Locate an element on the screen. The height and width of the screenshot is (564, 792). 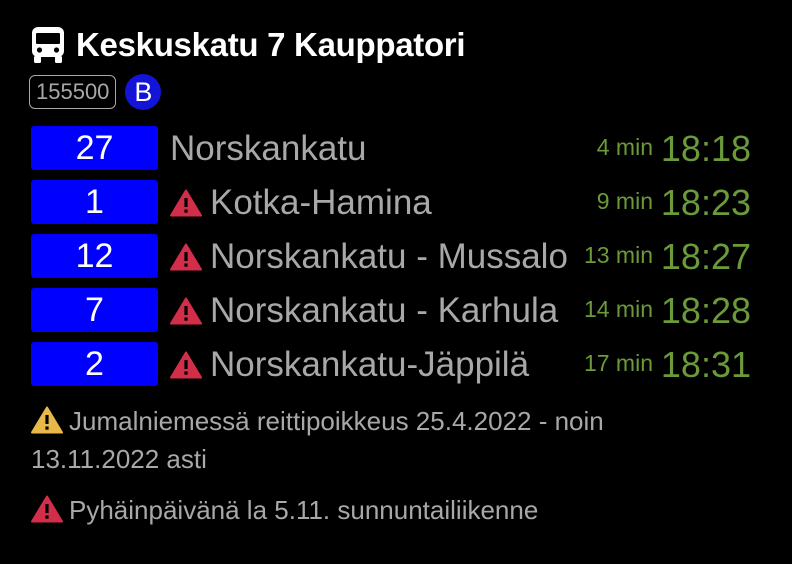
notice-item: Pyhäinpäivänä la 5.11. sunnuntailiikenne is located at coordinates (381, 510).